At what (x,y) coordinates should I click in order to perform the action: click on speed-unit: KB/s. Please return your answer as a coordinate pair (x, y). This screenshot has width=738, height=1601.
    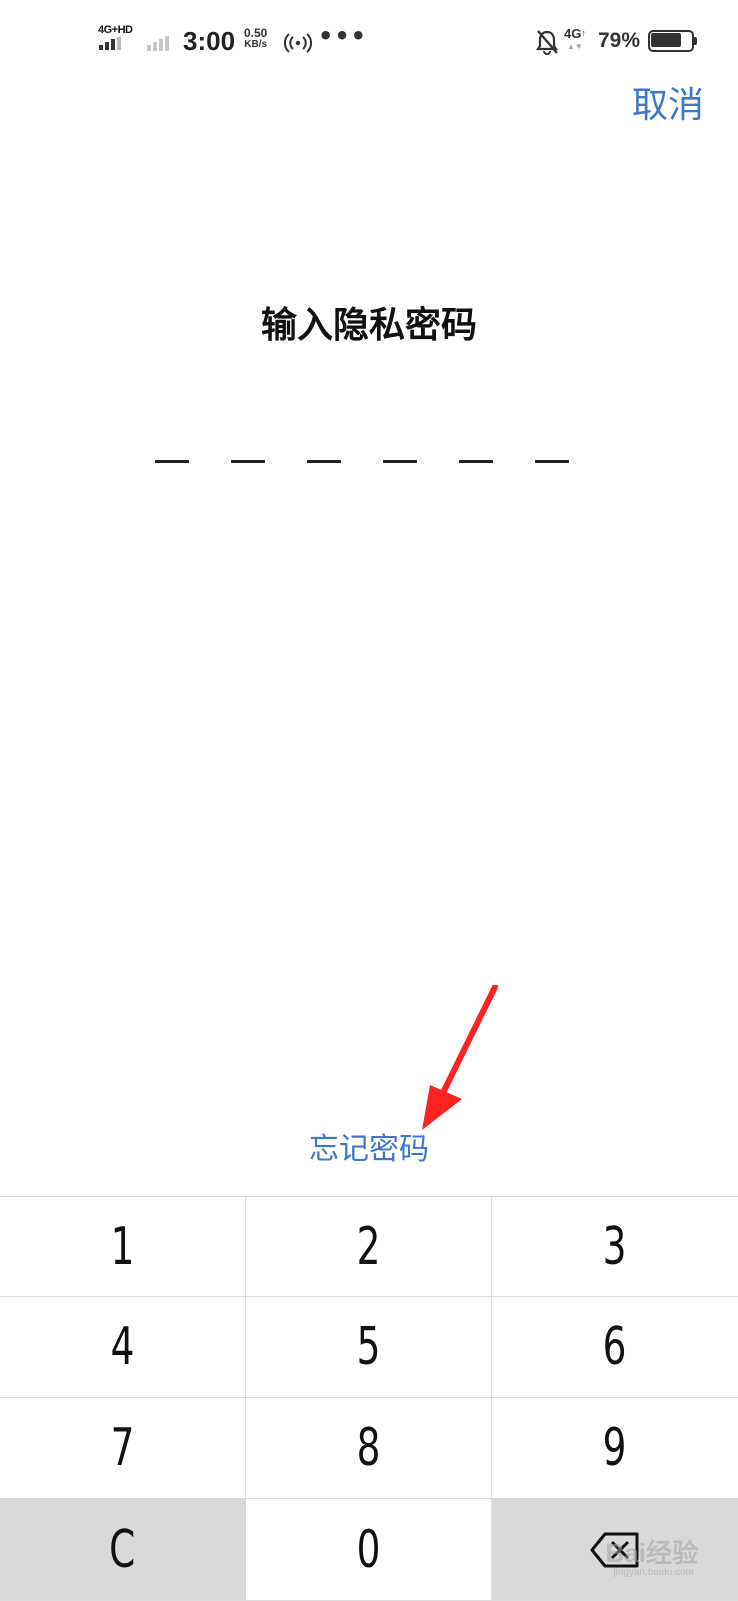
    Looking at the image, I should click on (256, 44).